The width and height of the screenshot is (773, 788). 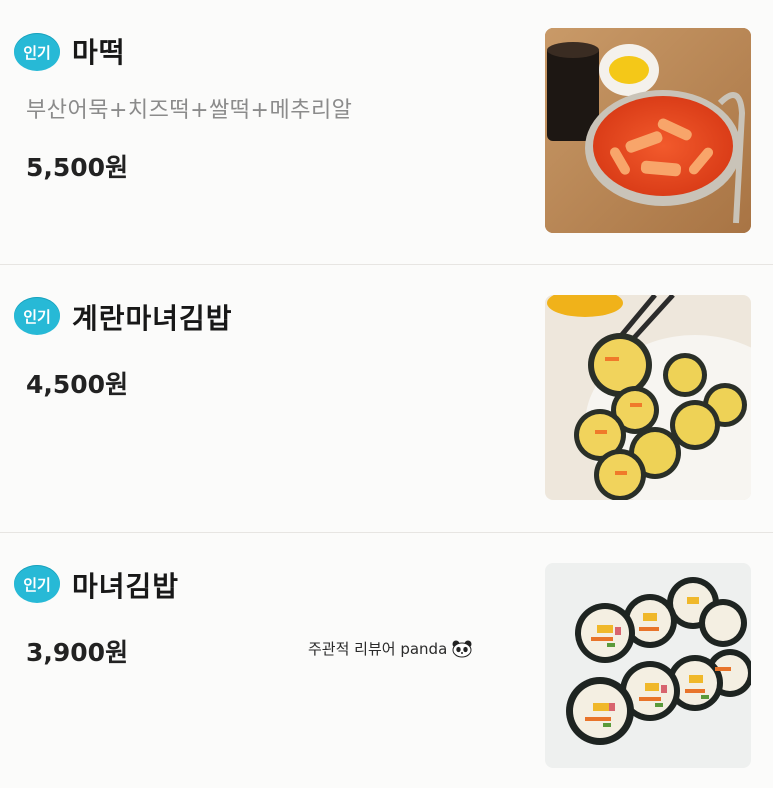 What do you see at coordinates (648, 397) in the screenshot?
I see `egg-gimbap-photo` at bounding box center [648, 397].